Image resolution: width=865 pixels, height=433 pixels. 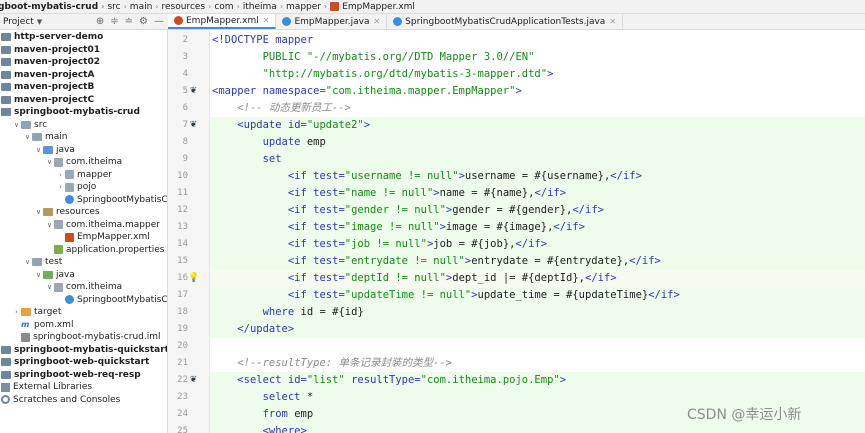 What do you see at coordinates (143, 21) in the screenshot?
I see `gear-icon: ⚙` at bounding box center [143, 21].